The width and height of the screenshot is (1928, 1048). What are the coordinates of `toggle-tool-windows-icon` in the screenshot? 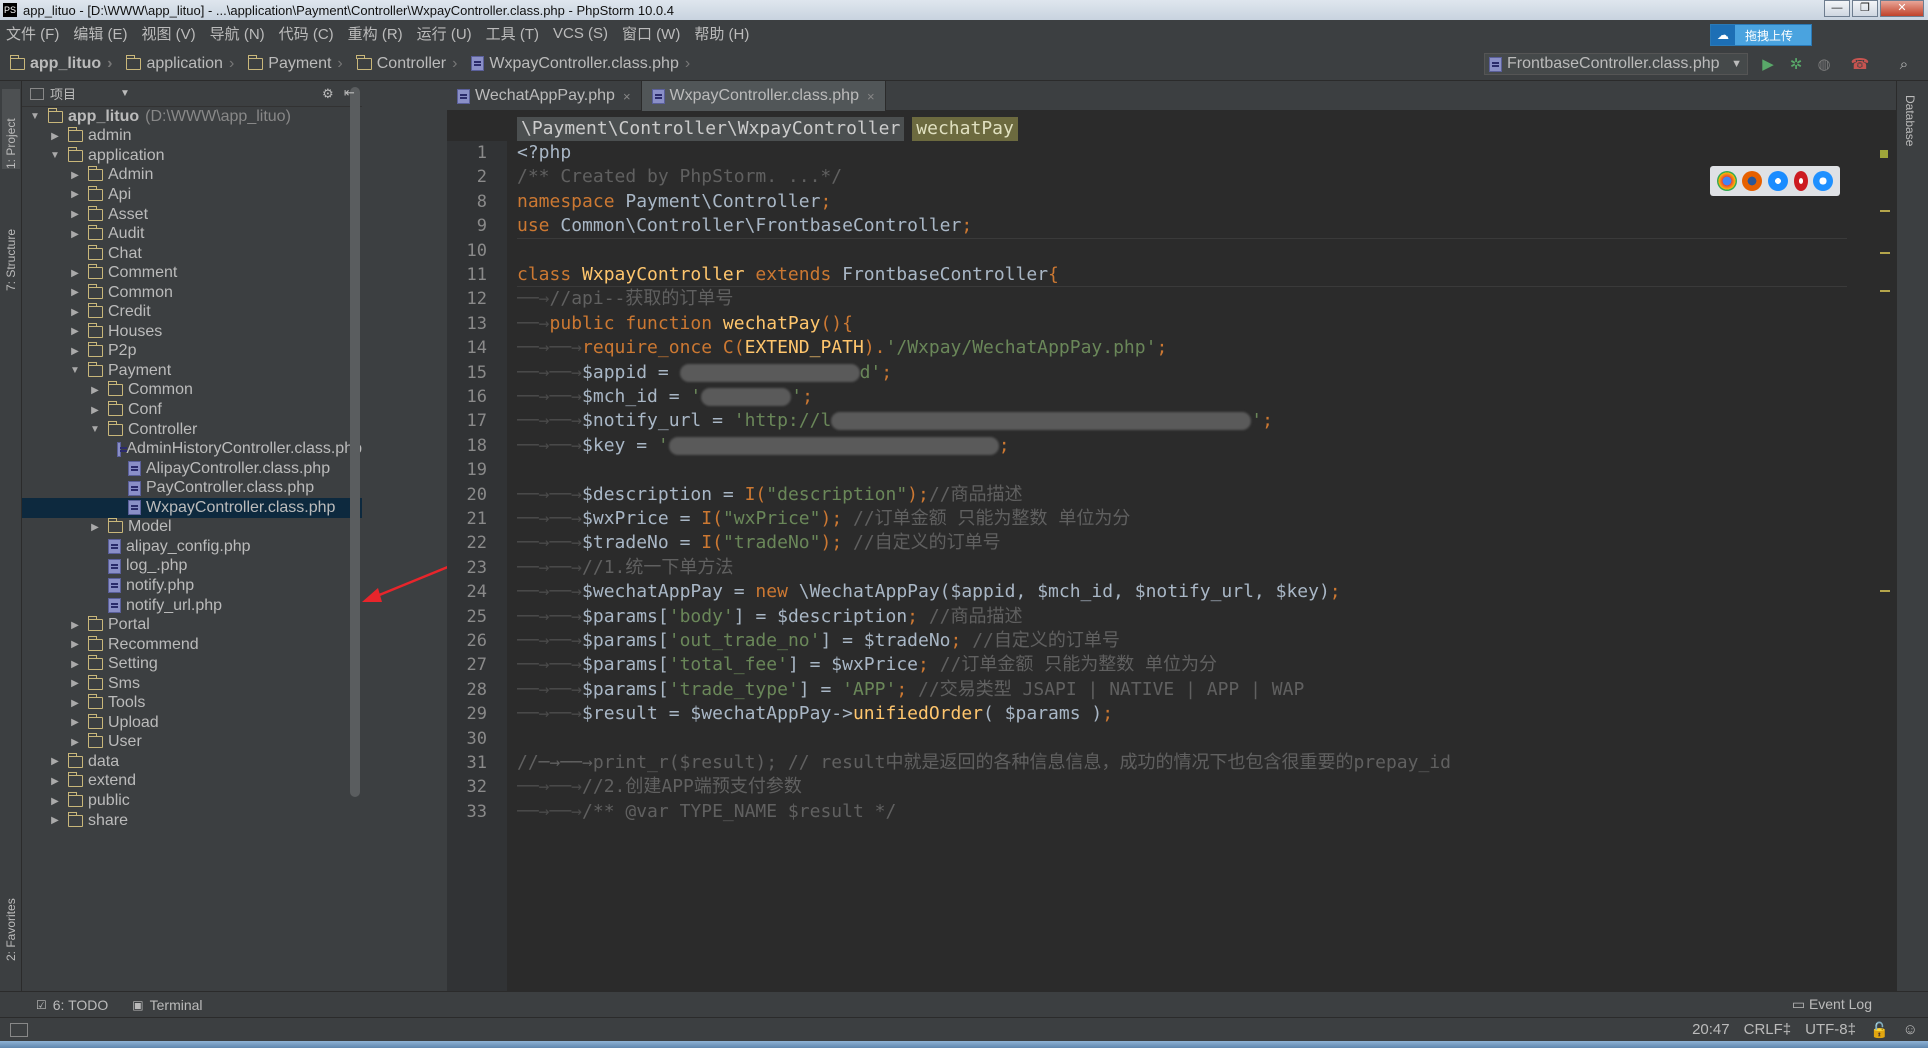 It's located at (19, 1029).